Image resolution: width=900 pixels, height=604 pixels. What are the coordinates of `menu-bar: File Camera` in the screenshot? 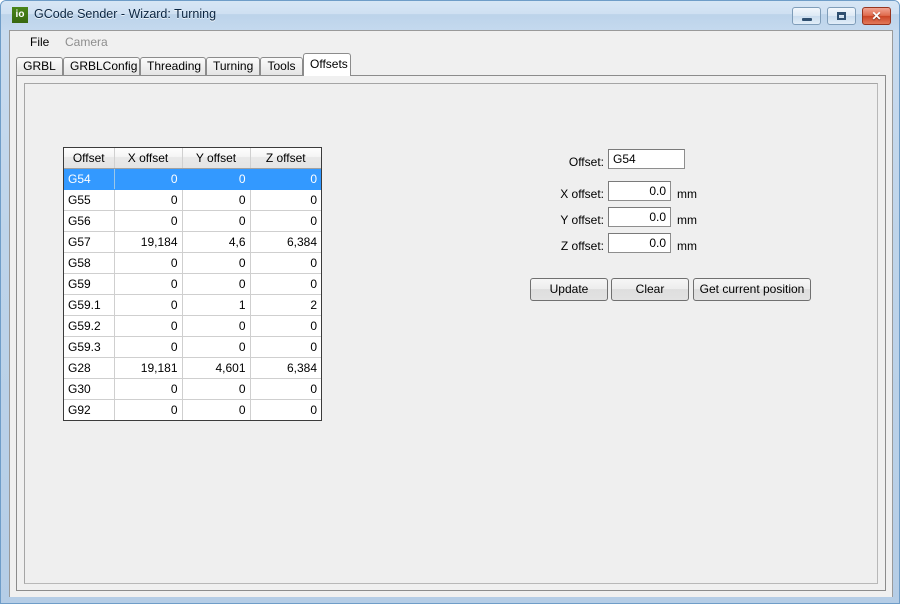 It's located at (451, 42).